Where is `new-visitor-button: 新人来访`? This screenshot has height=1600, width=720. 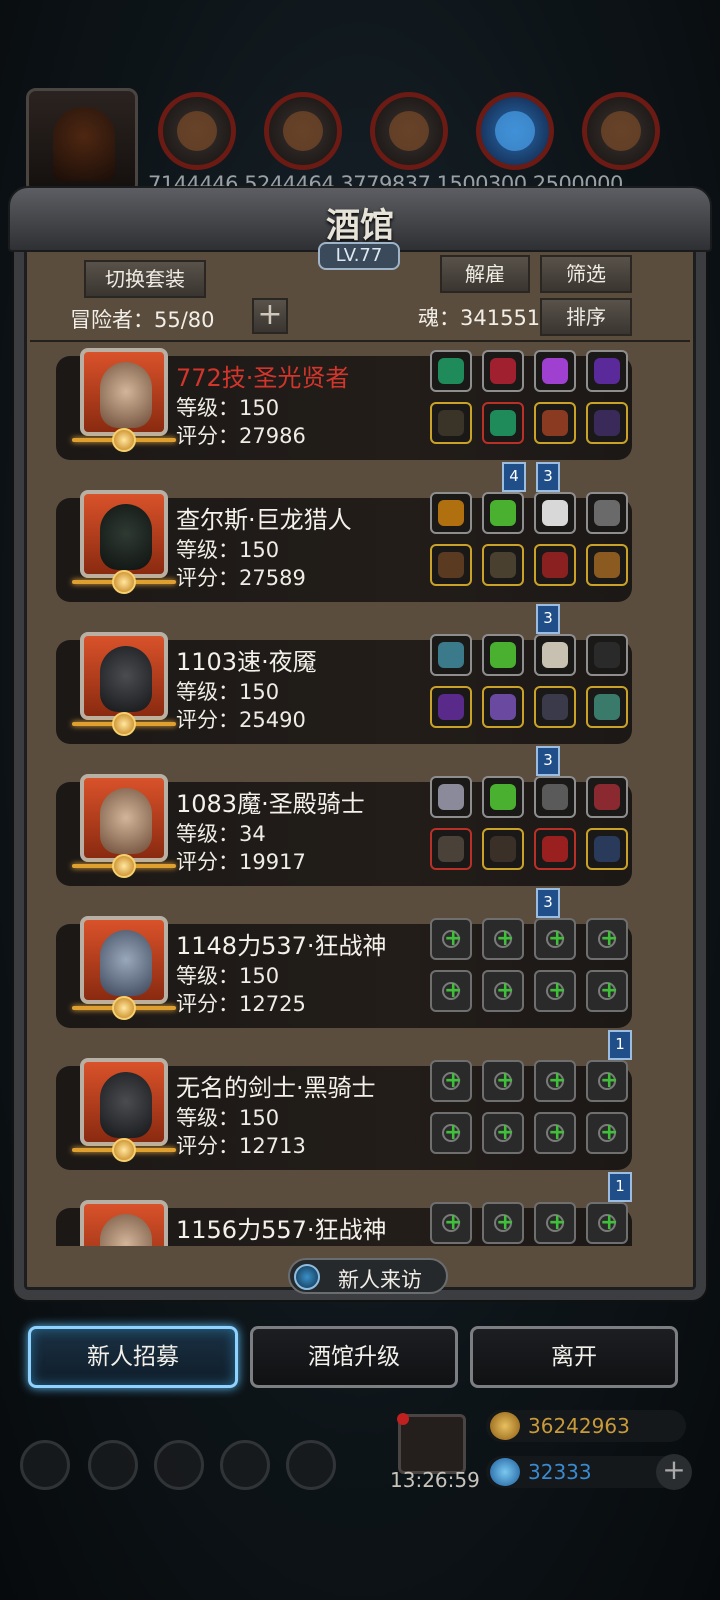 new-visitor-button: 新人来访 is located at coordinates (368, 1276).